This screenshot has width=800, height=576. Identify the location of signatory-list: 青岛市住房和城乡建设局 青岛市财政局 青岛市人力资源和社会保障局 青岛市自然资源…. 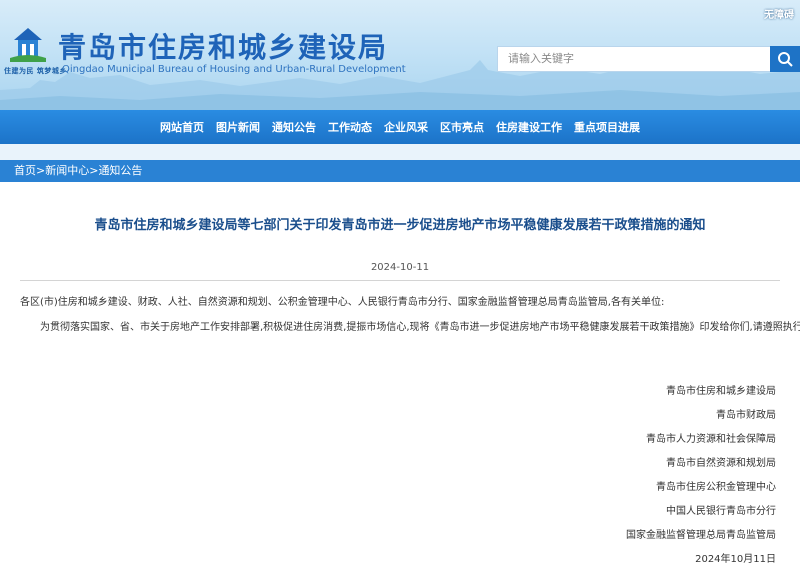
(701, 480).